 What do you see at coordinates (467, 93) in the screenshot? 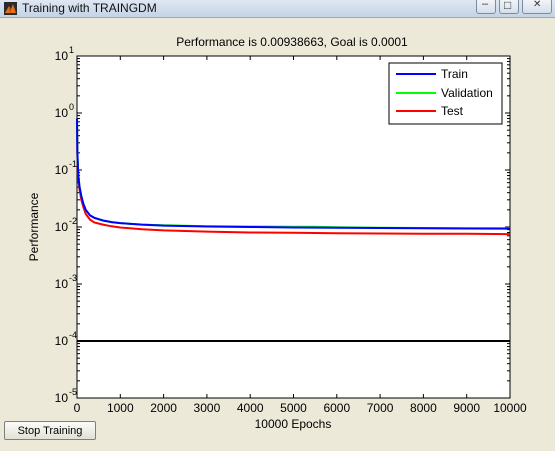
I see `legend-label-validation: Validation` at bounding box center [467, 93].